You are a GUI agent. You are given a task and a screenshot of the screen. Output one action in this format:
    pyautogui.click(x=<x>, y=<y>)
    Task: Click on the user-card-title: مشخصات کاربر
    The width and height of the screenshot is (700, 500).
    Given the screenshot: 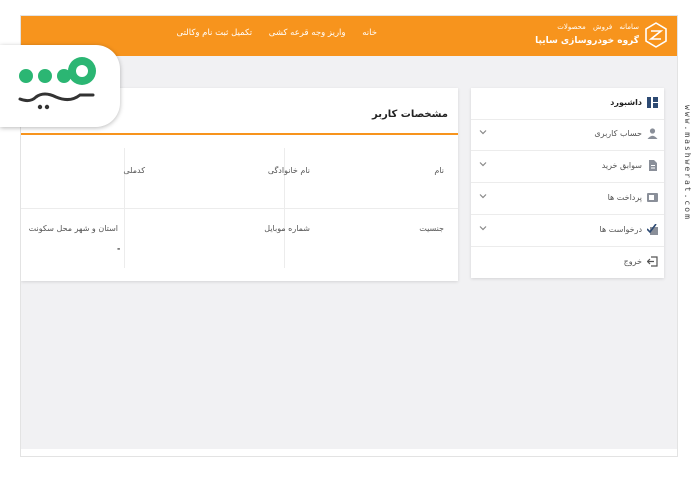 What is the action you would take?
    pyautogui.click(x=409, y=114)
    